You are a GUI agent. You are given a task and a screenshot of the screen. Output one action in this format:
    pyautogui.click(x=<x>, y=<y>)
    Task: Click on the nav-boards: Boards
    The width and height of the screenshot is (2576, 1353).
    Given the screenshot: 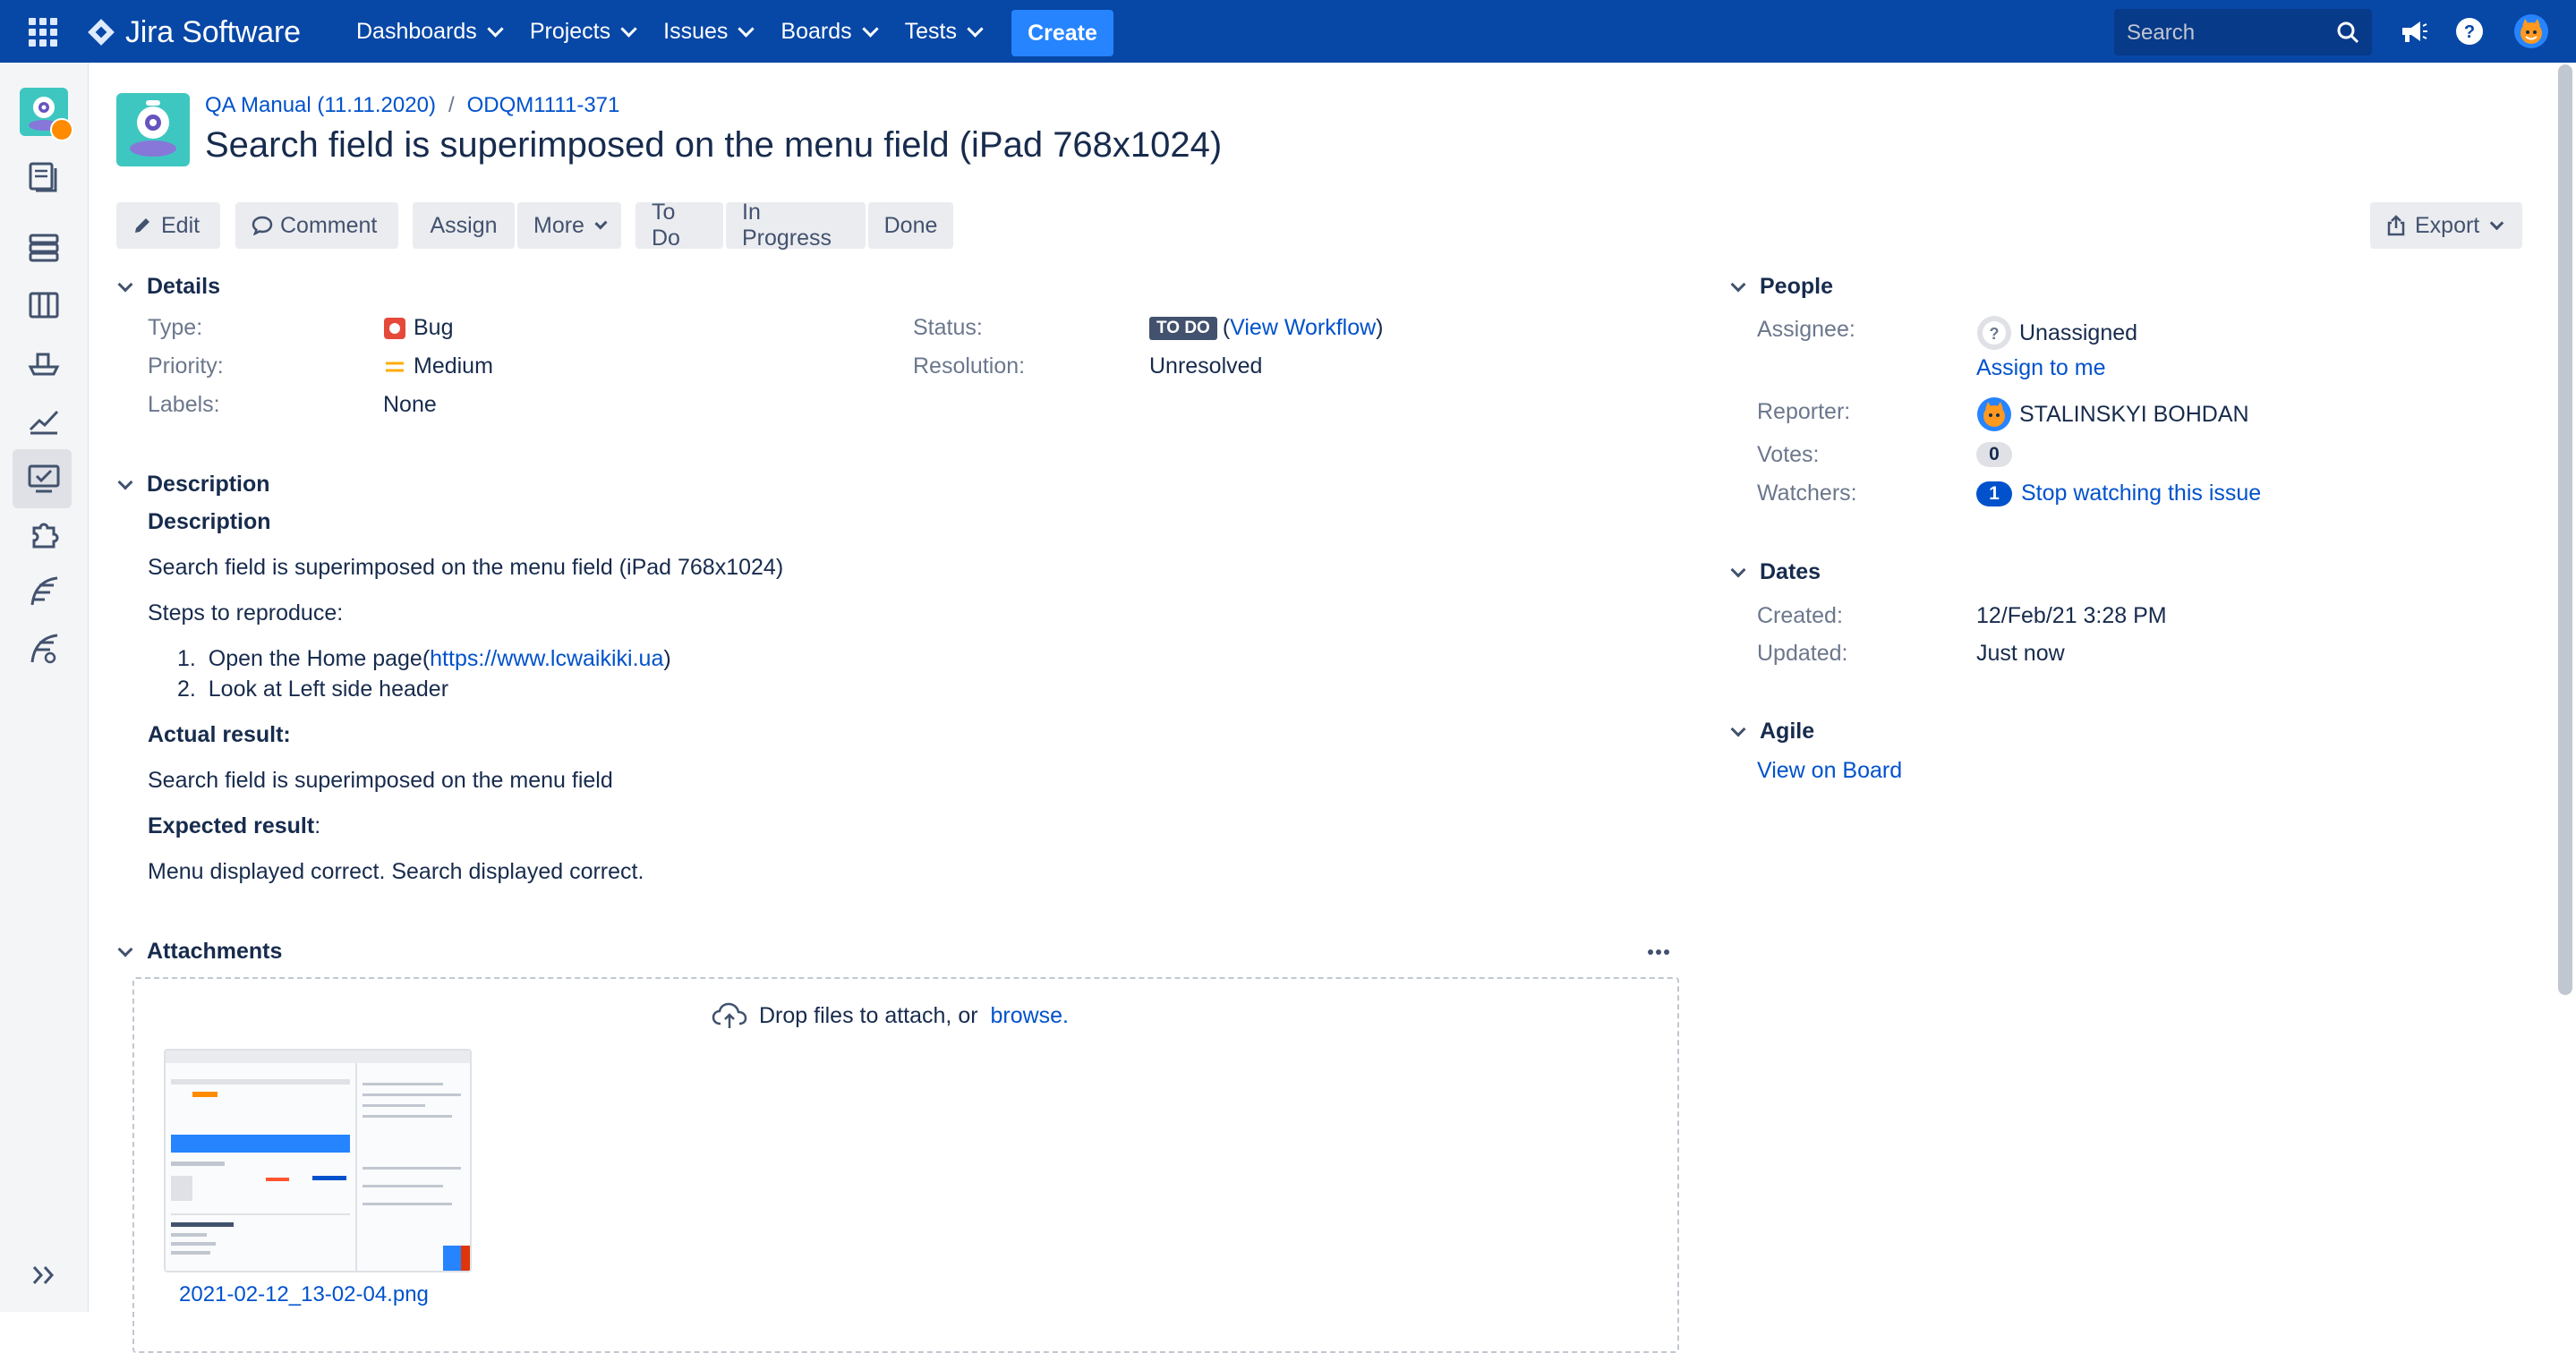 What is the action you would take?
    pyautogui.click(x=829, y=32)
    